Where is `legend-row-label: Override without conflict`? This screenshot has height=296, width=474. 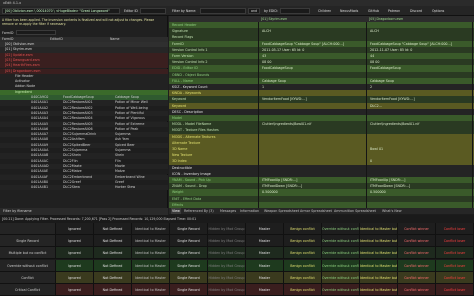 legend-row-label: Override without conflict is located at coordinates (28, 265).